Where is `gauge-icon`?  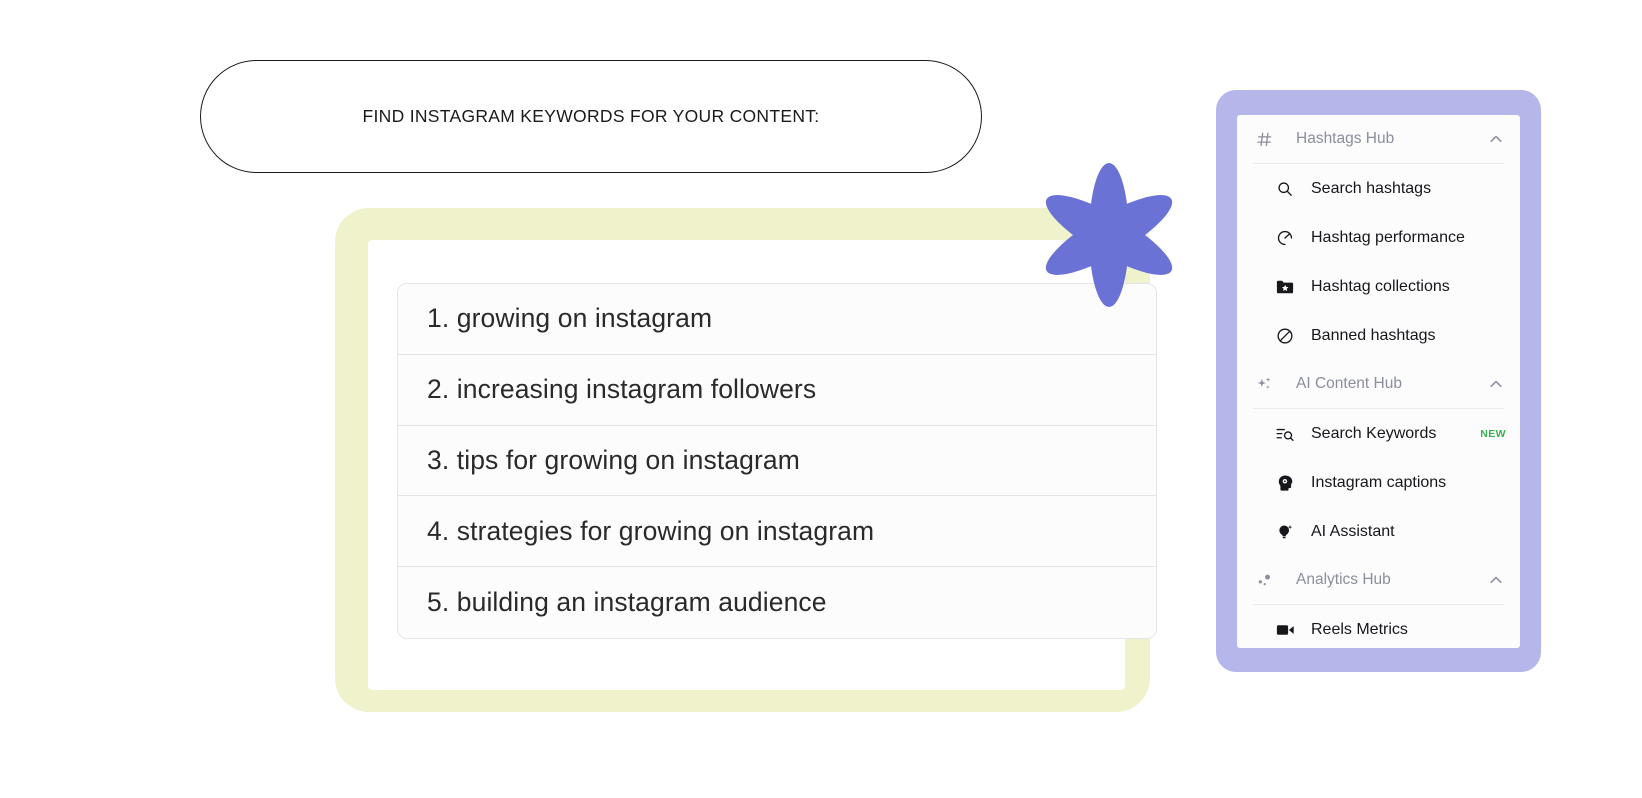 gauge-icon is located at coordinates (1285, 238).